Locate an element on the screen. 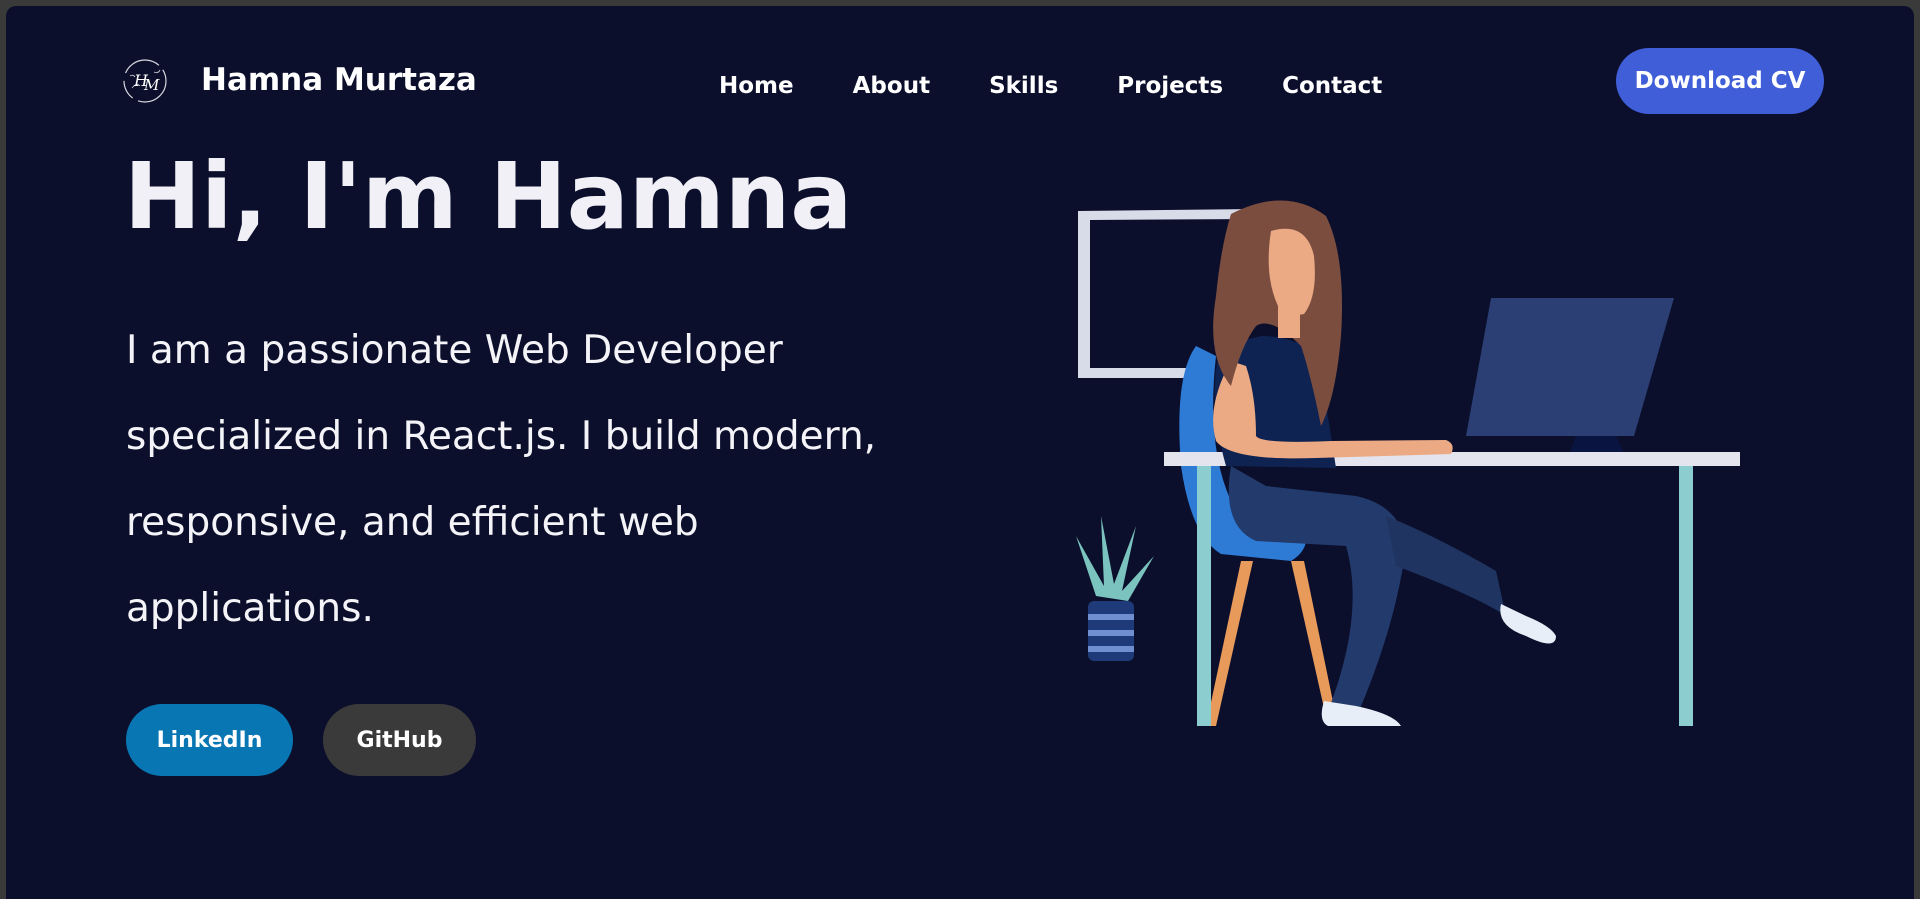 The image size is (1920, 899). main-nav: Home About Skills Projects Contact is located at coordinates (1050, 86).